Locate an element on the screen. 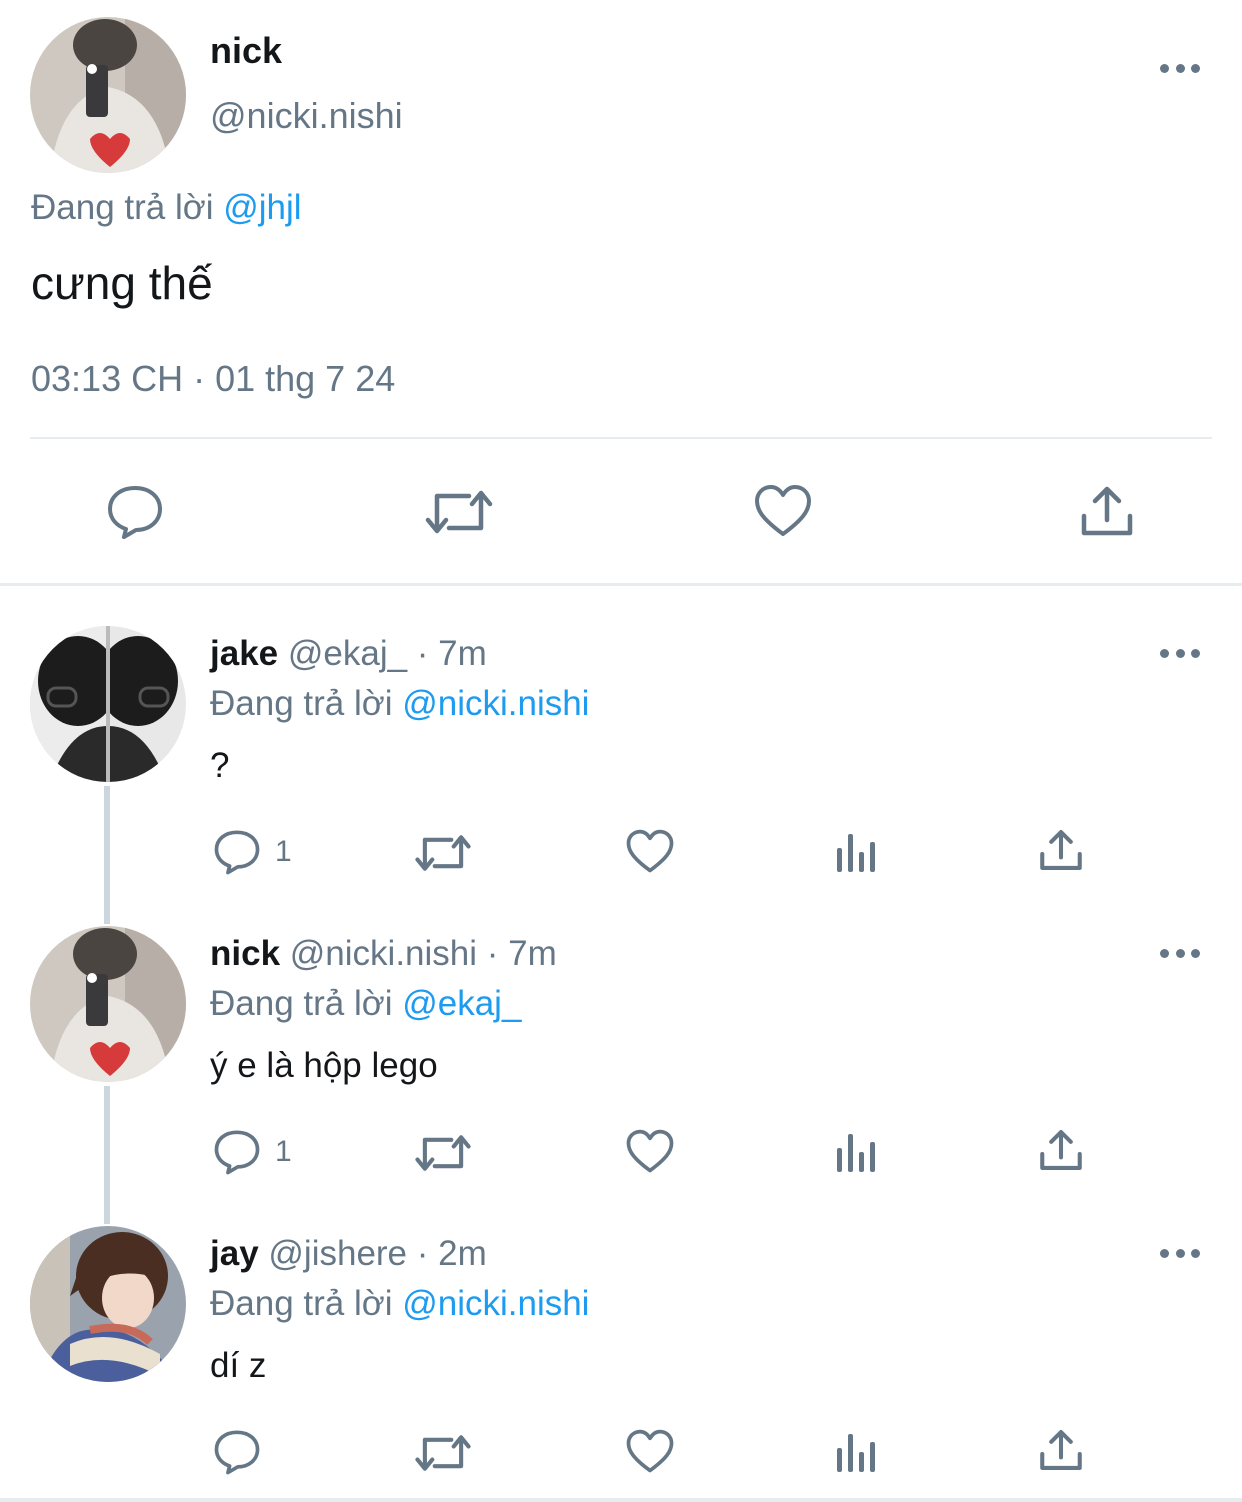 This screenshot has height=1502, width=1242. replying-to: Đang trả lời @ekaj_ is located at coordinates (365, 1004).